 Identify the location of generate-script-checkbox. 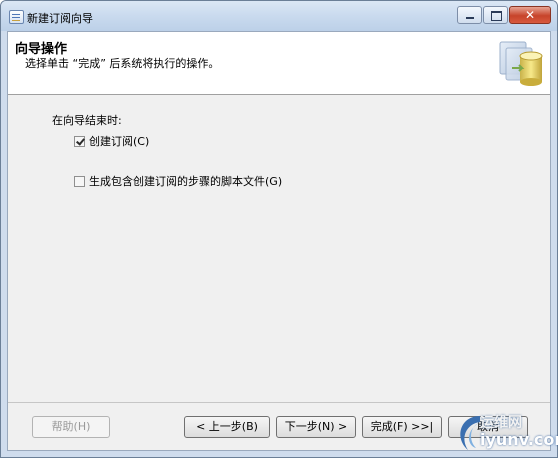
(79, 181).